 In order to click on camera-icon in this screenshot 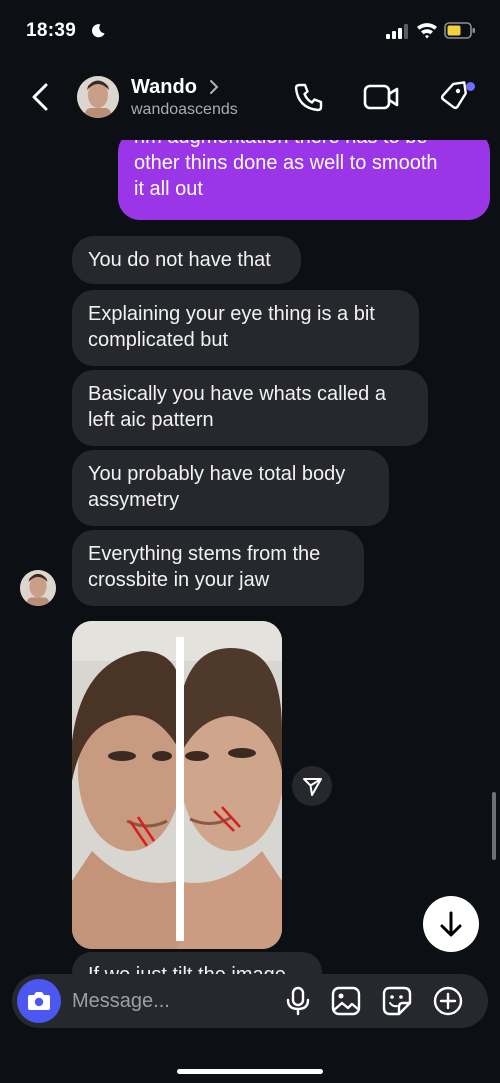, I will do `click(39, 1001)`.